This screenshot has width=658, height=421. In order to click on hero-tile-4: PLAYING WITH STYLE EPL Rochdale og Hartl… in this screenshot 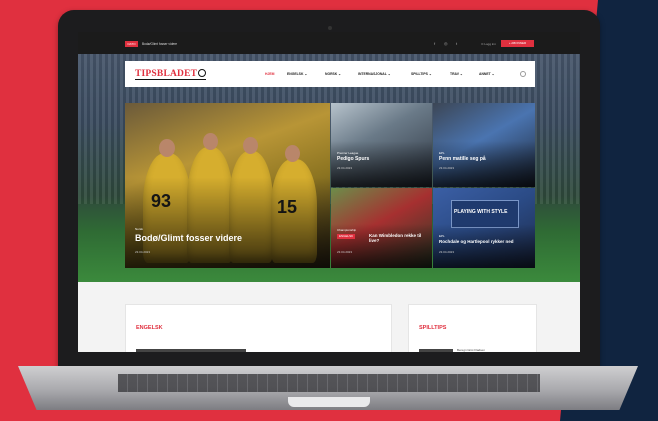, I will do `click(484, 228)`.